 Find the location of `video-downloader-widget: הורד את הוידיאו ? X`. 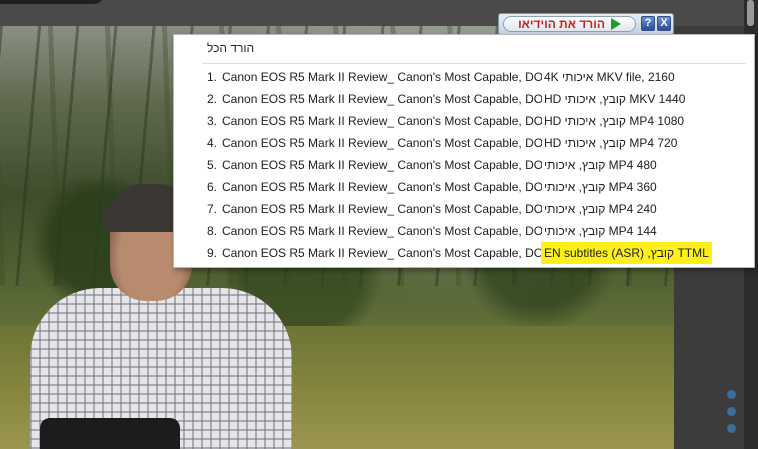

video-downloader-widget: הורד את הוידיאו ? X is located at coordinates (586, 24).